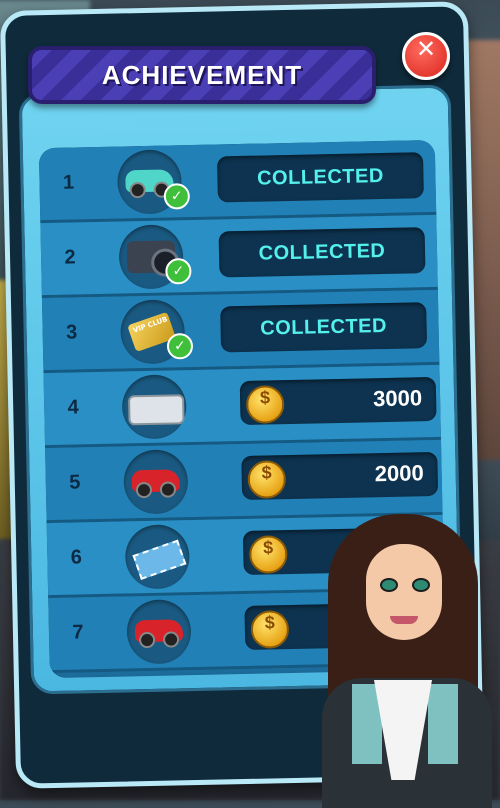 The image size is (500, 808). What do you see at coordinates (159, 559) in the screenshot?
I see `ticket-icon` at bounding box center [159, 559].